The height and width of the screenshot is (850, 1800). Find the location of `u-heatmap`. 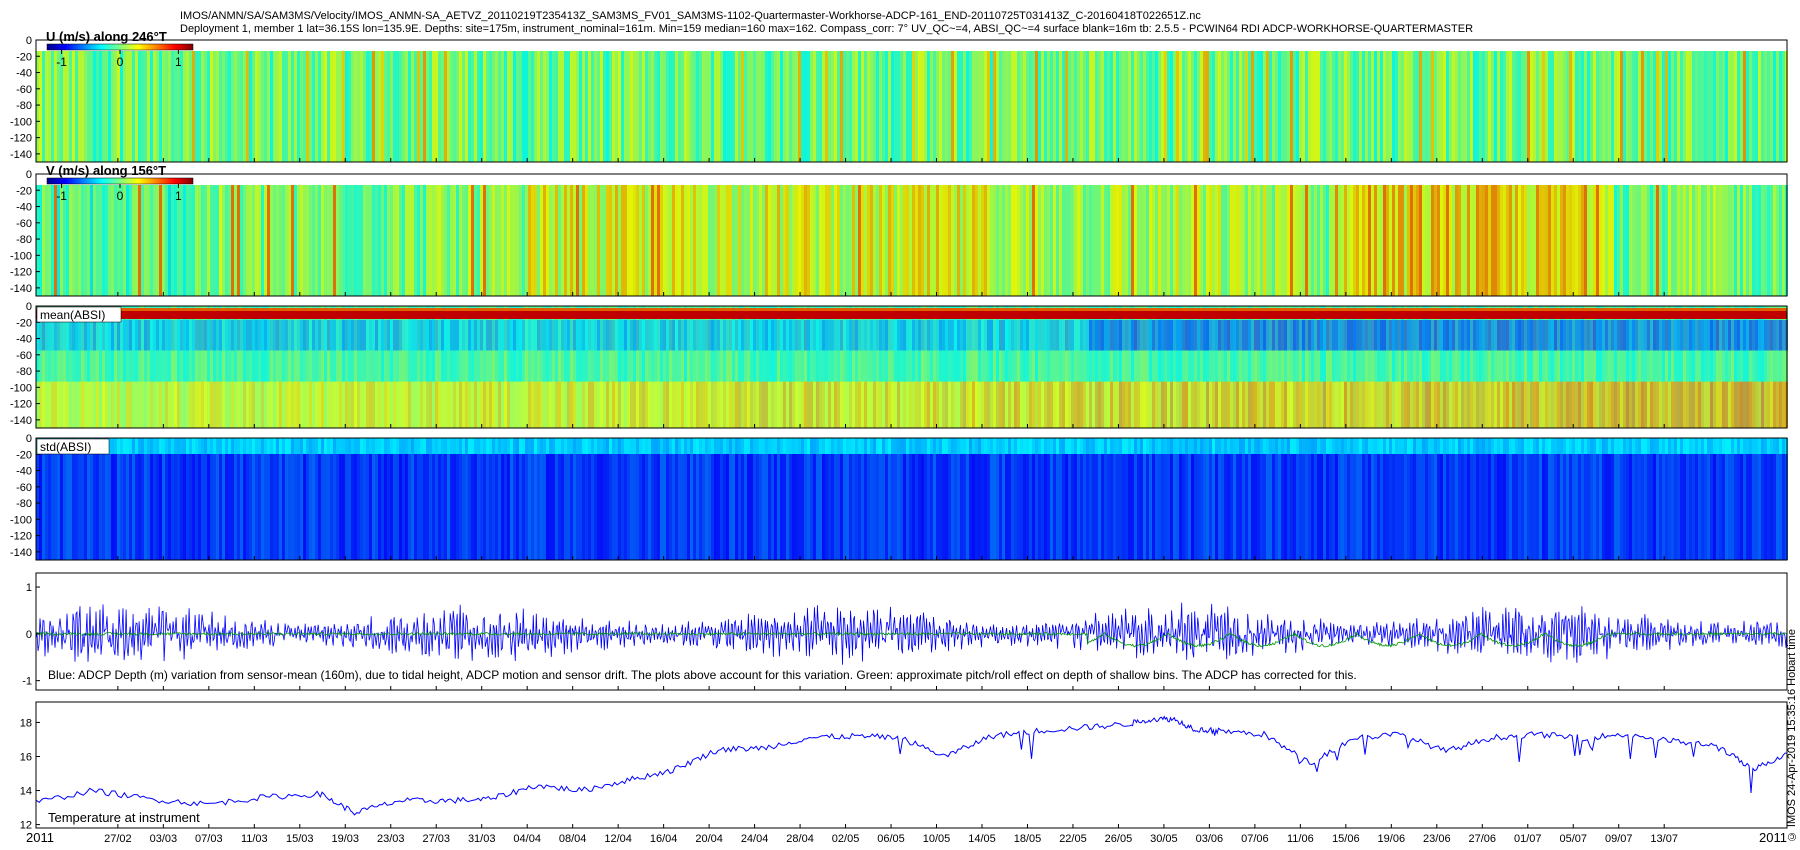

u-heatmap is located at coordinates (912, 101).